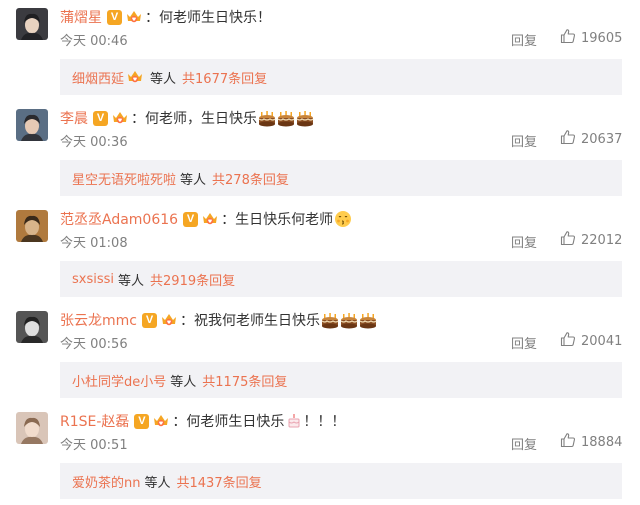 The height and width of the screenshot is (505, 640). Describe the element at coordinates (219, 481) in the screenshot. I see `view-all-replies-link: 共1437条回复` at that location.